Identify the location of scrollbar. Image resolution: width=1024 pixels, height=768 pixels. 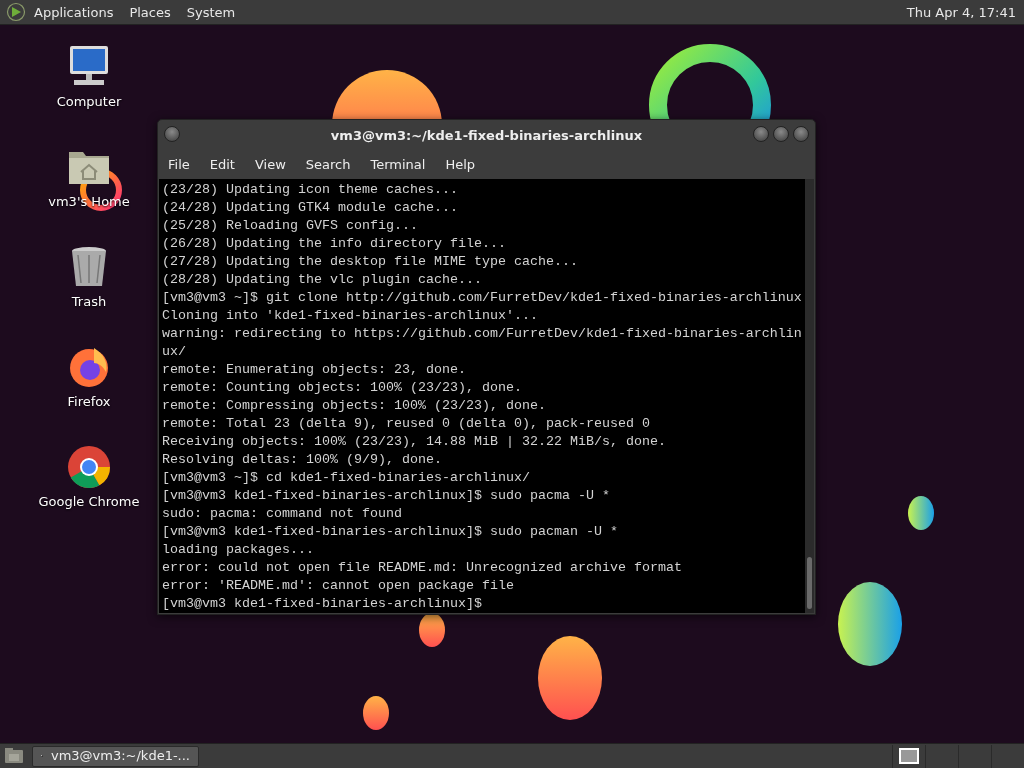
(809, 396).